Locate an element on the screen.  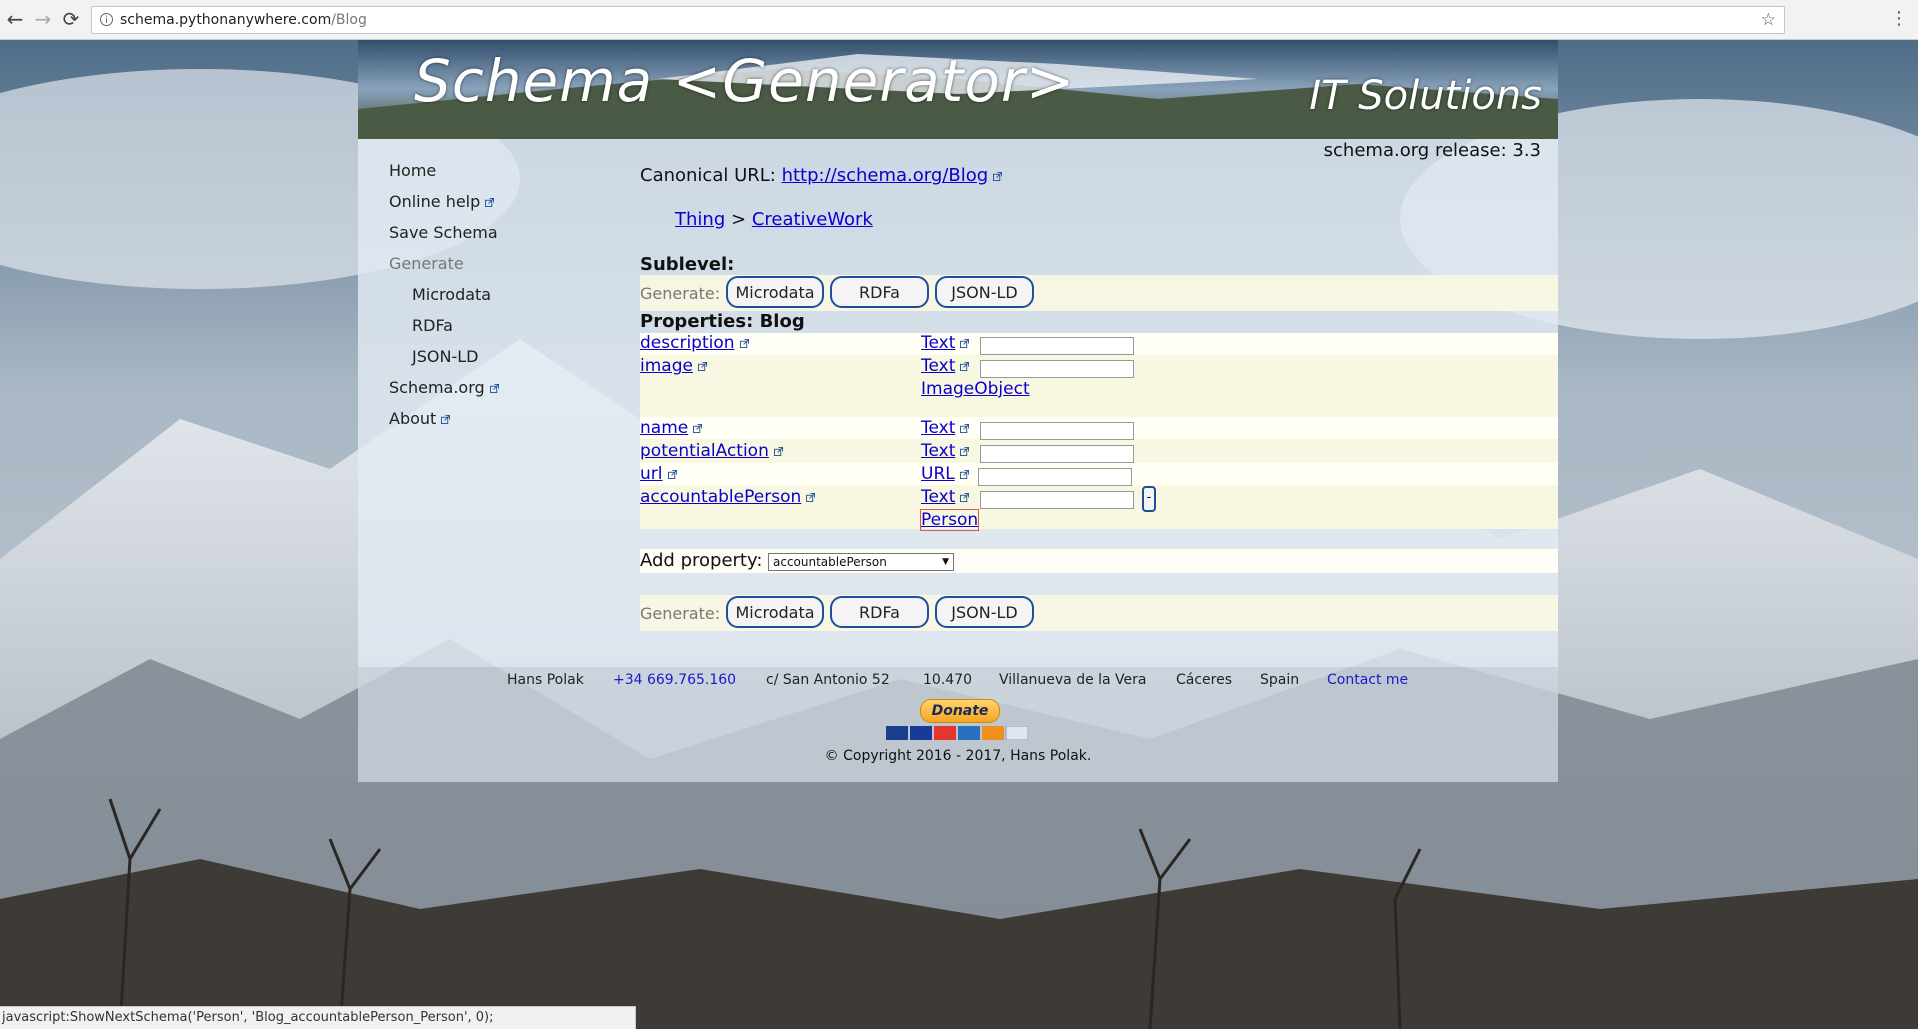
property-link: potentialAction is located at coordinates (704, 451).